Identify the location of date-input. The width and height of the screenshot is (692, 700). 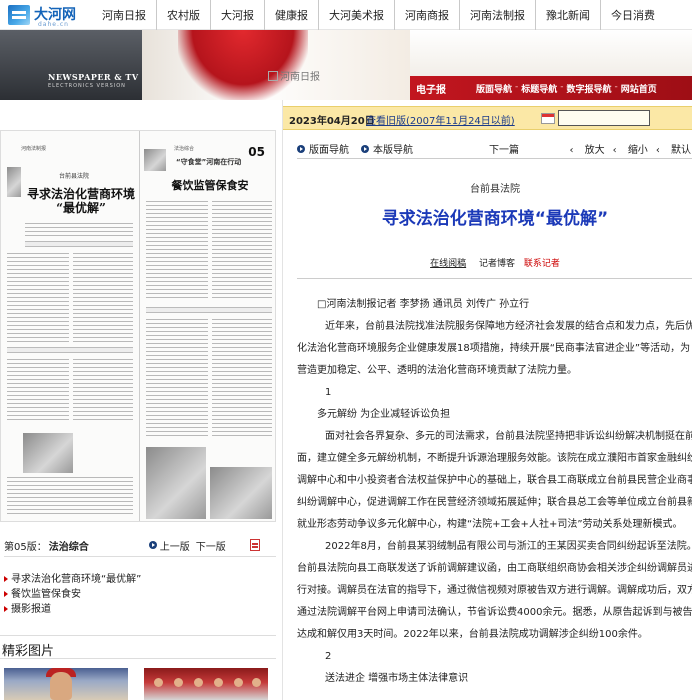
(604, 118).